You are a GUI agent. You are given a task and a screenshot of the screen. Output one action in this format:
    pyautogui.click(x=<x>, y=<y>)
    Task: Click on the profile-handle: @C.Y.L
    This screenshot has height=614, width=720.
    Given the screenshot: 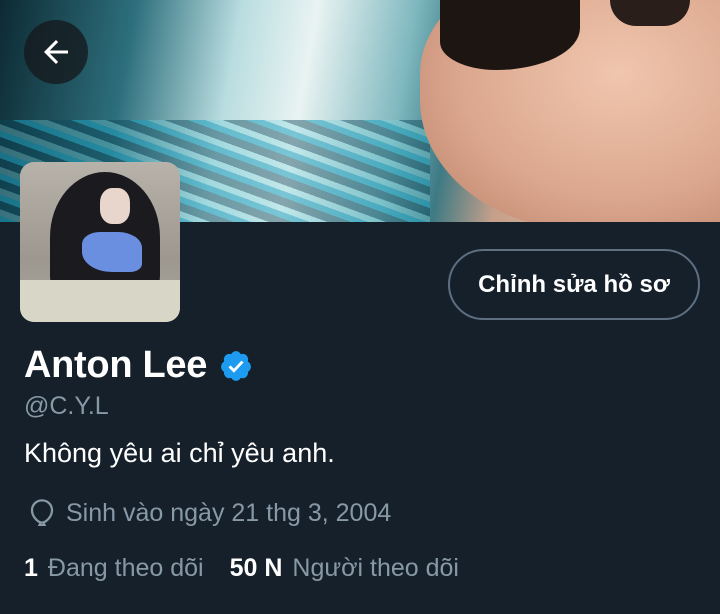 What is the action you would take?
    pyautogui.click(x=66, y=406)
    